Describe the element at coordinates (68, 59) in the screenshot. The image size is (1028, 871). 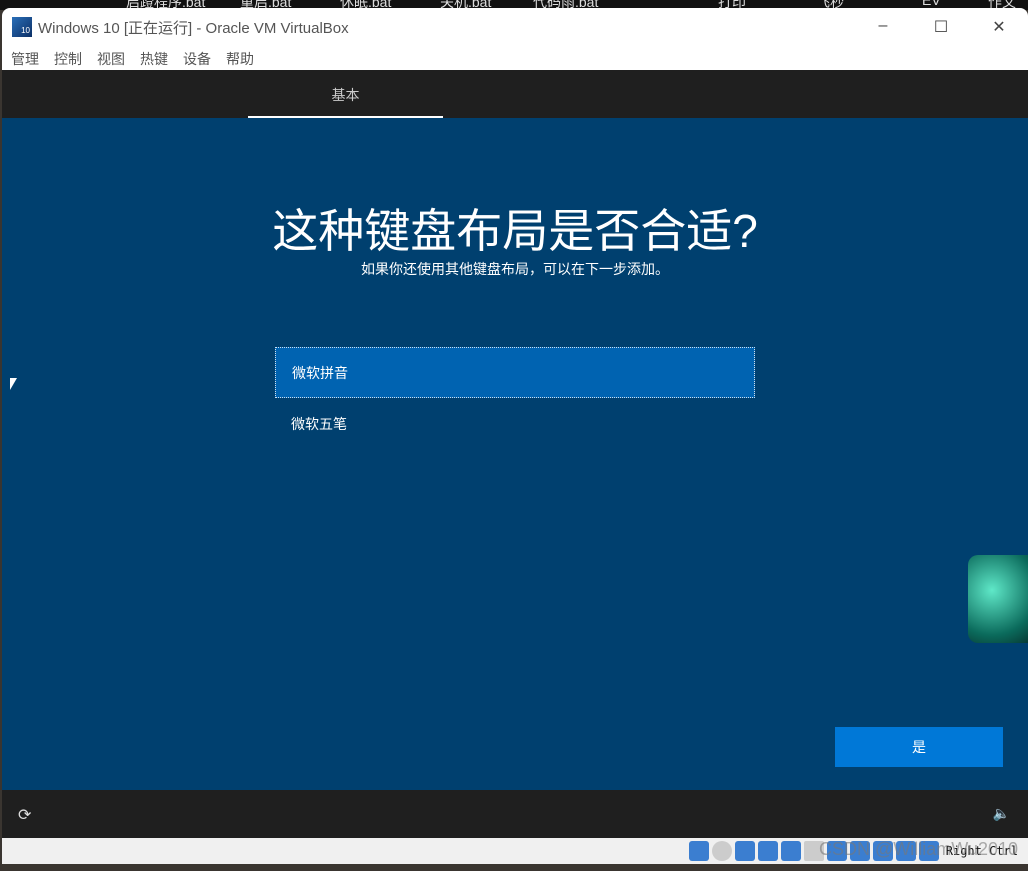
I see `menu-control: 控制` at that location.